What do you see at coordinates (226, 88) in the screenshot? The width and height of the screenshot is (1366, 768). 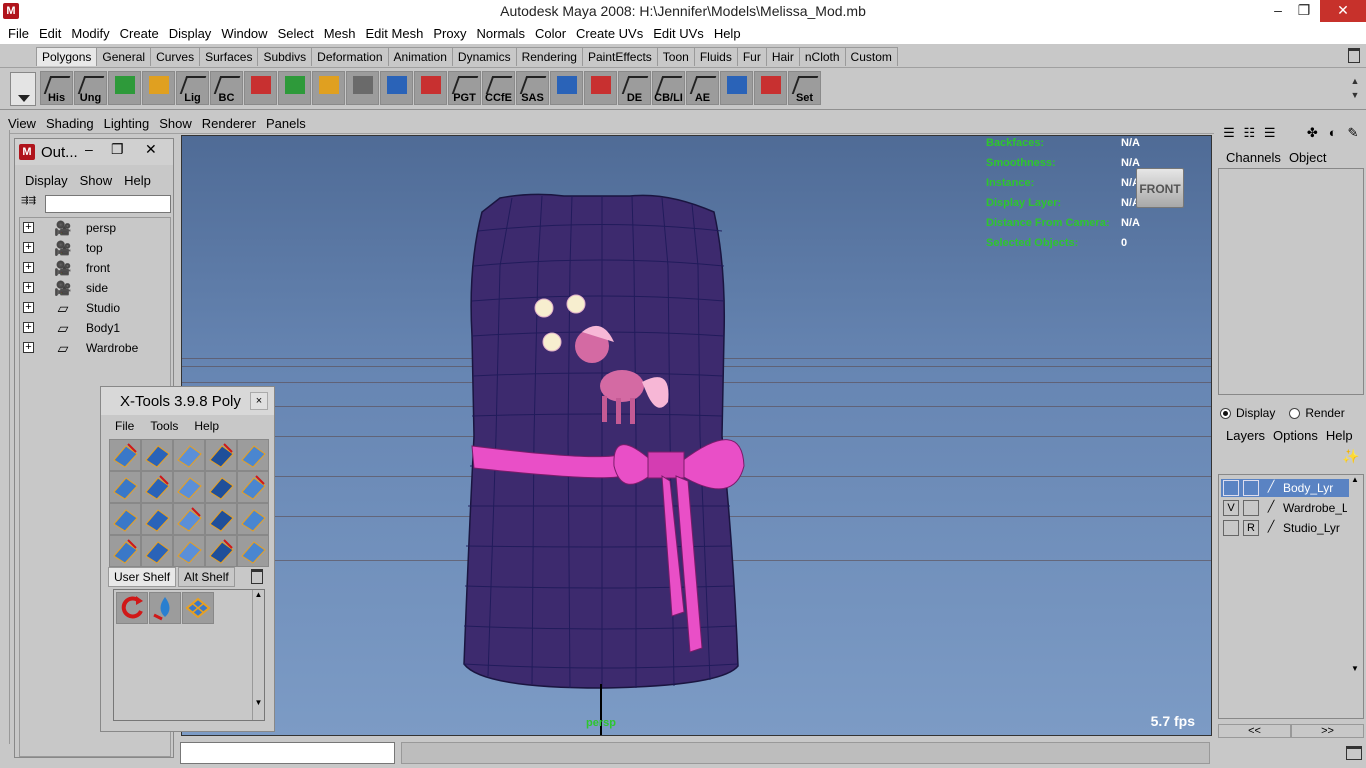 I see `bc-icon: BC` at bounding box center [226, 88].